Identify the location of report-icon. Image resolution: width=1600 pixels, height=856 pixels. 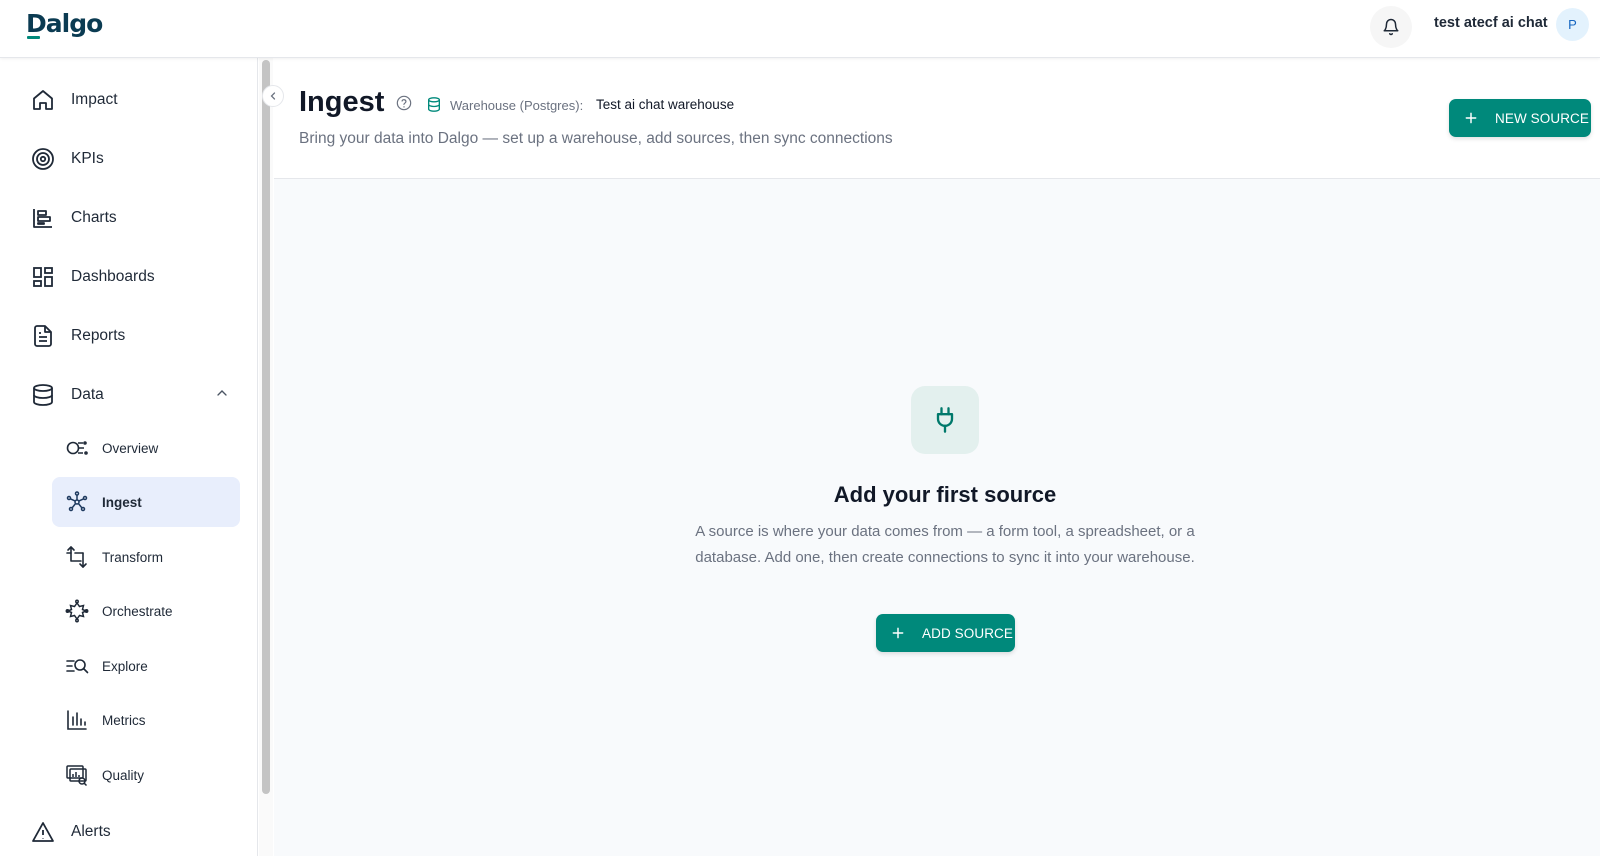
(43, 336).